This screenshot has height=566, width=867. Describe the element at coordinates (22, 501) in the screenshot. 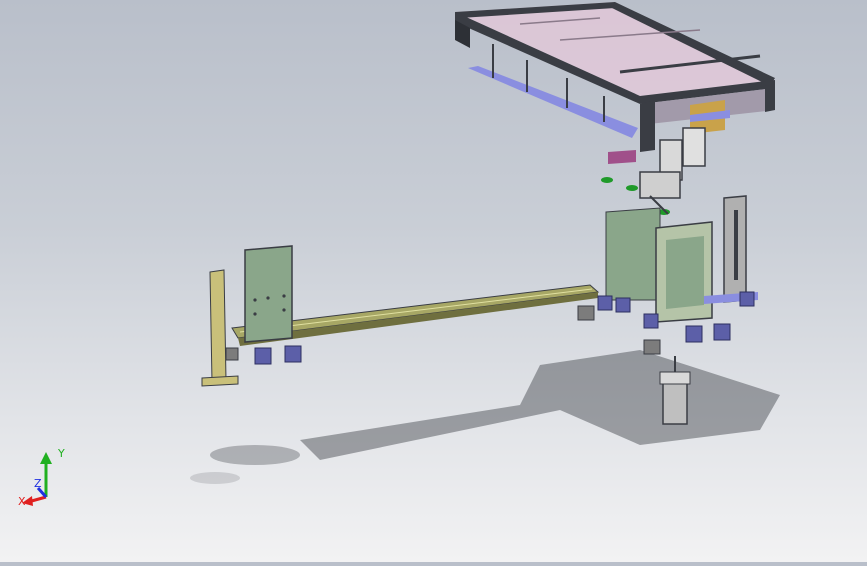

I see `x-axis-label: X` at that location.